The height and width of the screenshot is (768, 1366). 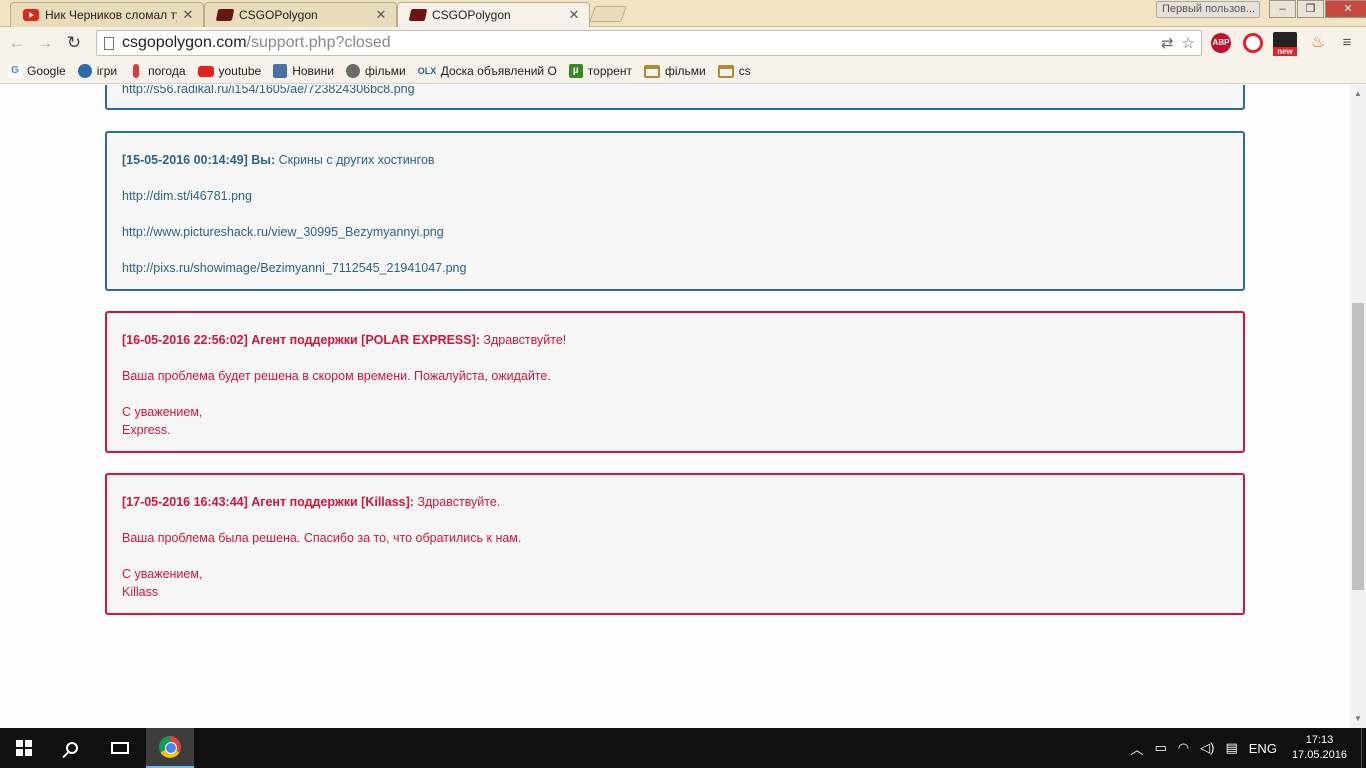 I want to click on globe-icon, so click(x=84, y=71).